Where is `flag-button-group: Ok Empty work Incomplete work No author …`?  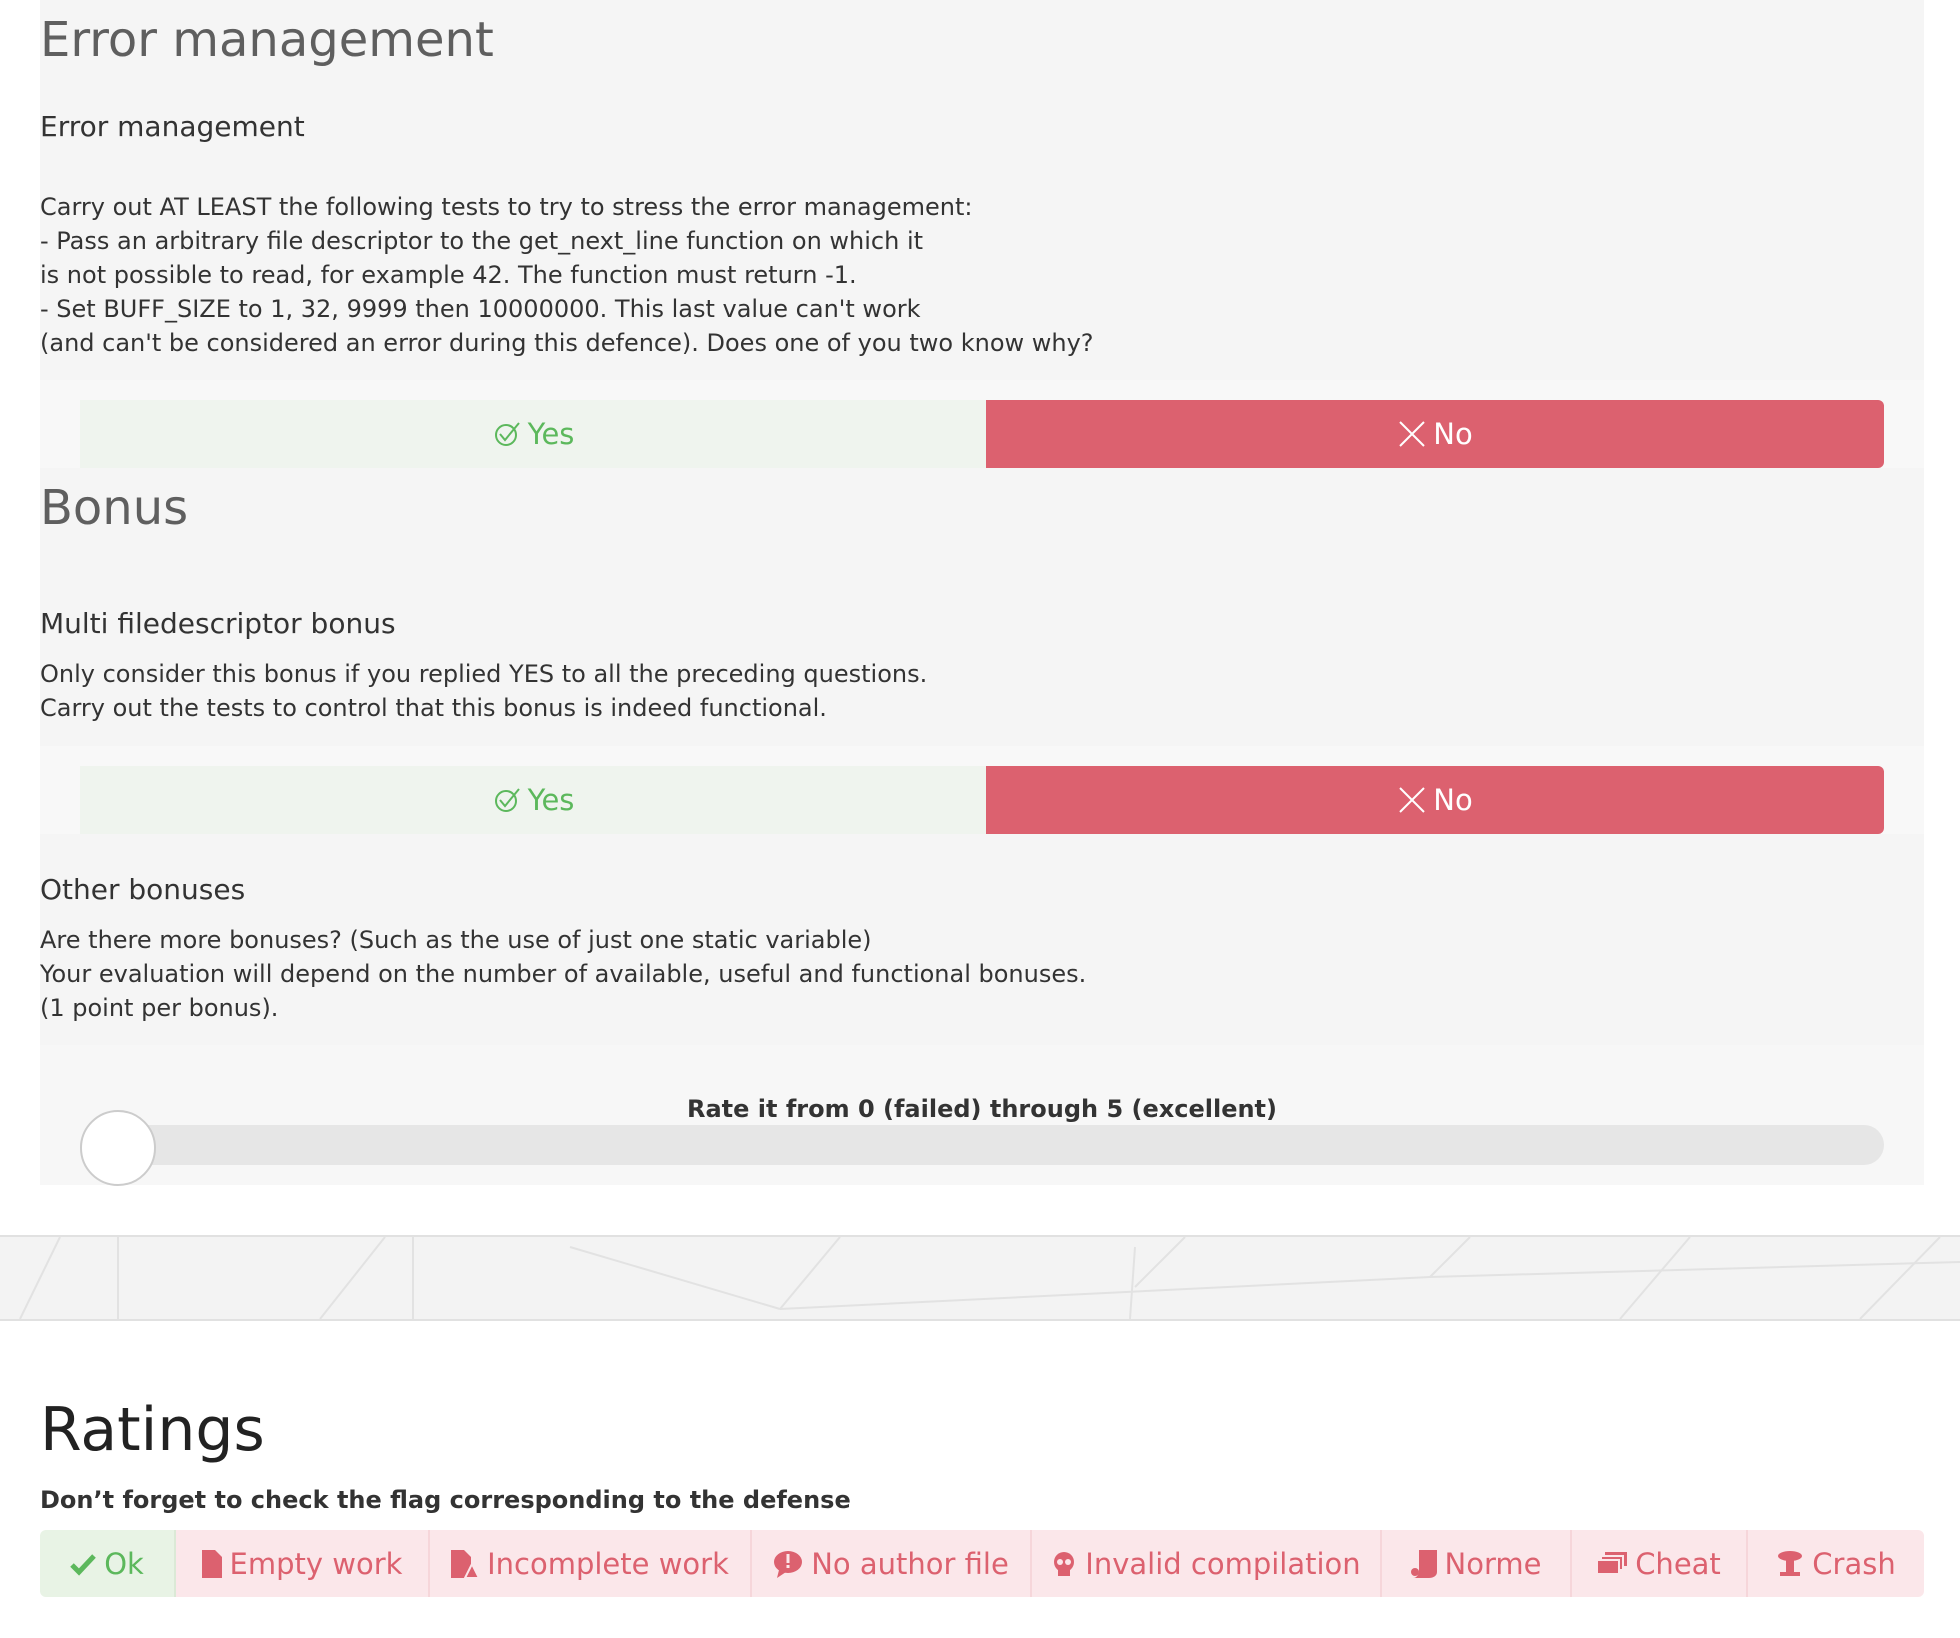
flag-button-group: Ok Empty work Incomplete work No author … is located at coordinates (982, 1563).